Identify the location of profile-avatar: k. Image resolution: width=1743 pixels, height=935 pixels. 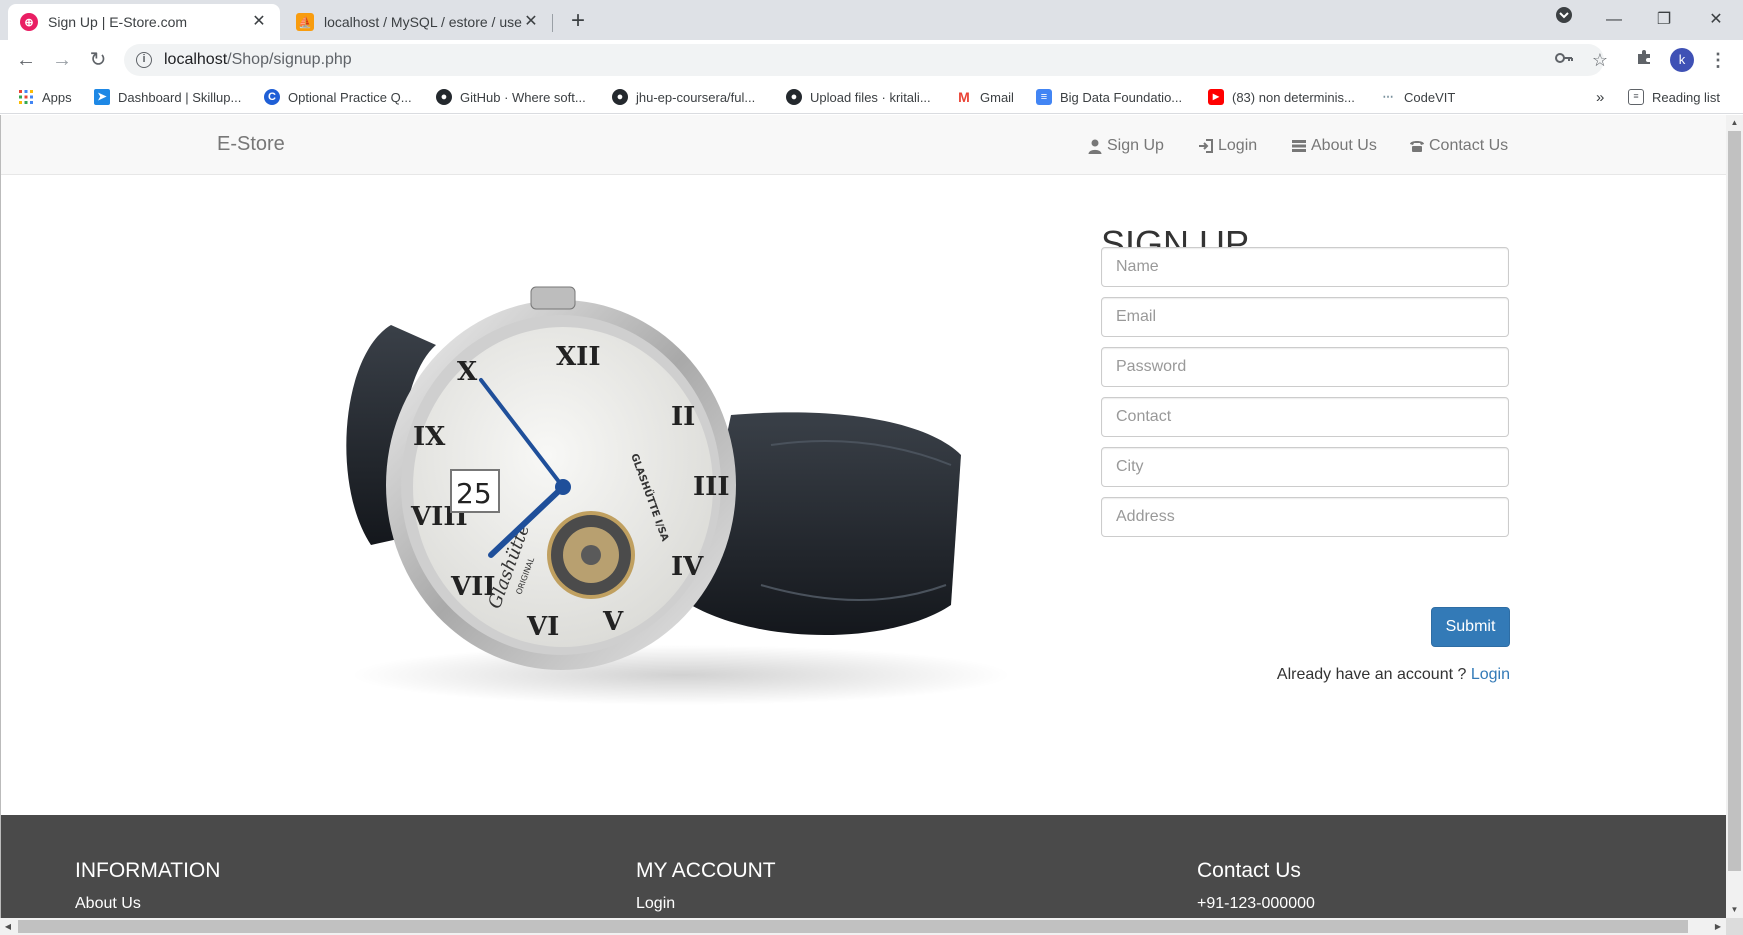
(1682, 60).